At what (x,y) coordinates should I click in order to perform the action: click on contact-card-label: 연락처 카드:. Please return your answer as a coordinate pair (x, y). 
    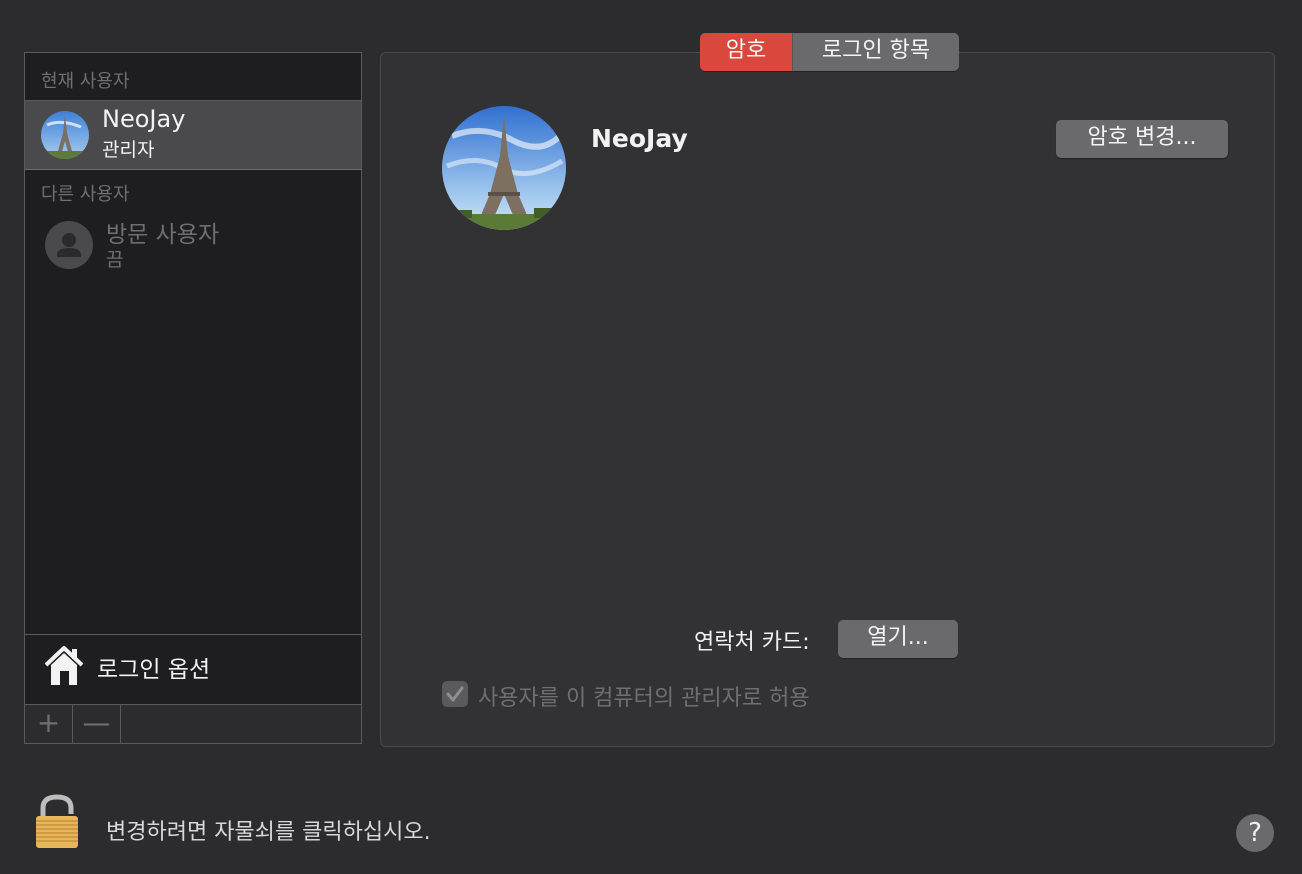
    Looking at the image, I should click on (752, 642).